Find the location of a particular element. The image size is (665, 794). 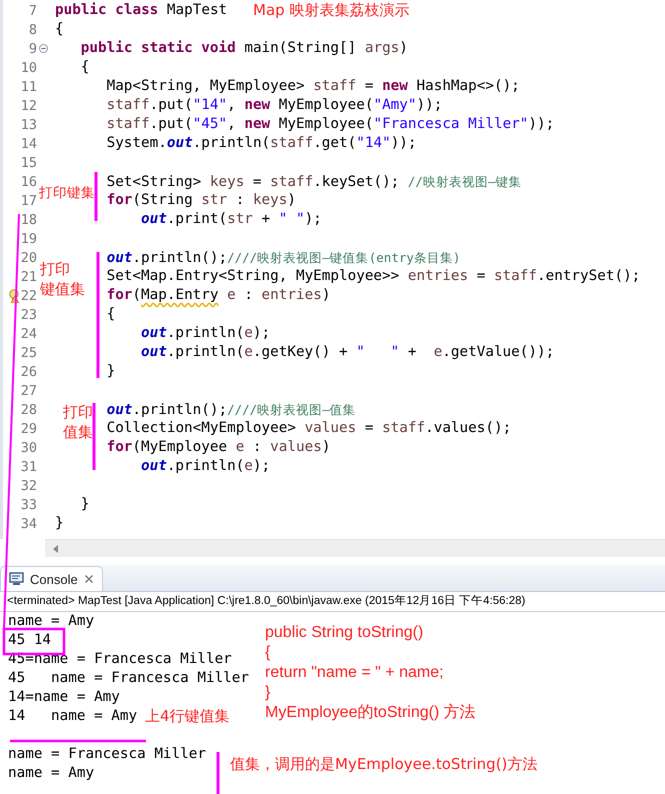

annotation: } is located at coordinates (268, 693).